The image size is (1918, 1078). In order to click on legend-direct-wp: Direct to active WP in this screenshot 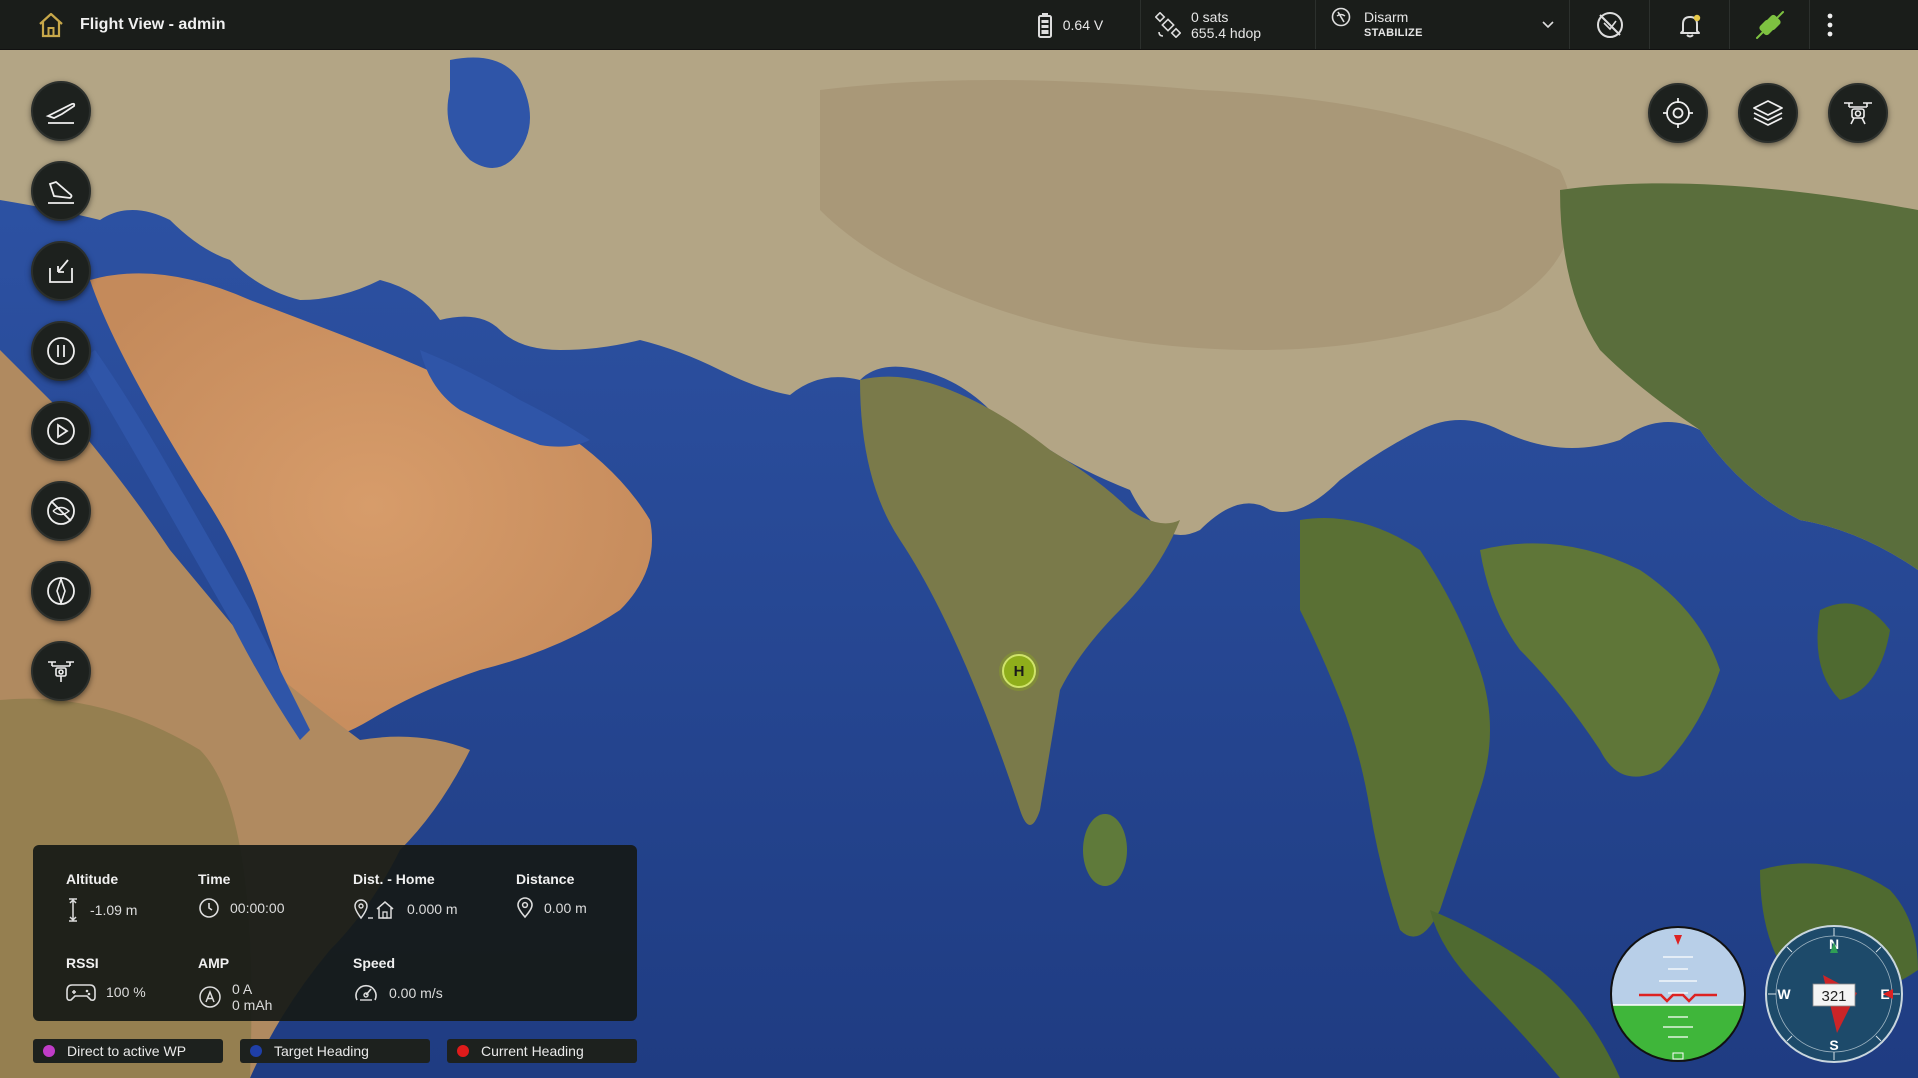, I will do `click(128, 1051)`.